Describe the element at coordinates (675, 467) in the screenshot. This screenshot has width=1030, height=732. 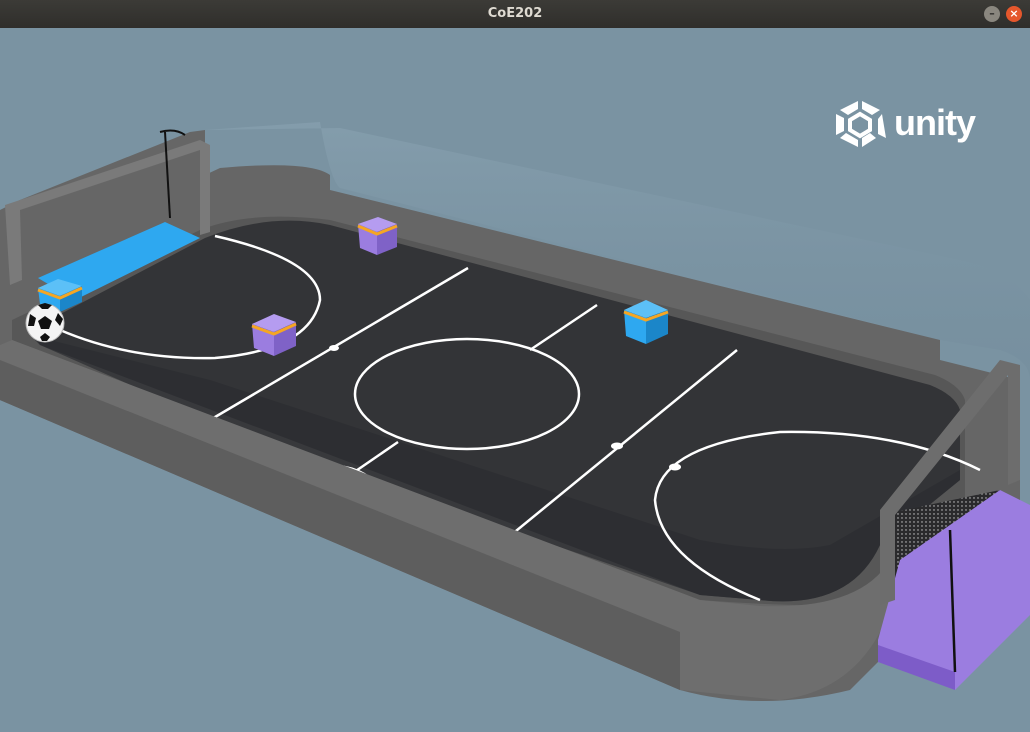
I see `spot-right` at that location.